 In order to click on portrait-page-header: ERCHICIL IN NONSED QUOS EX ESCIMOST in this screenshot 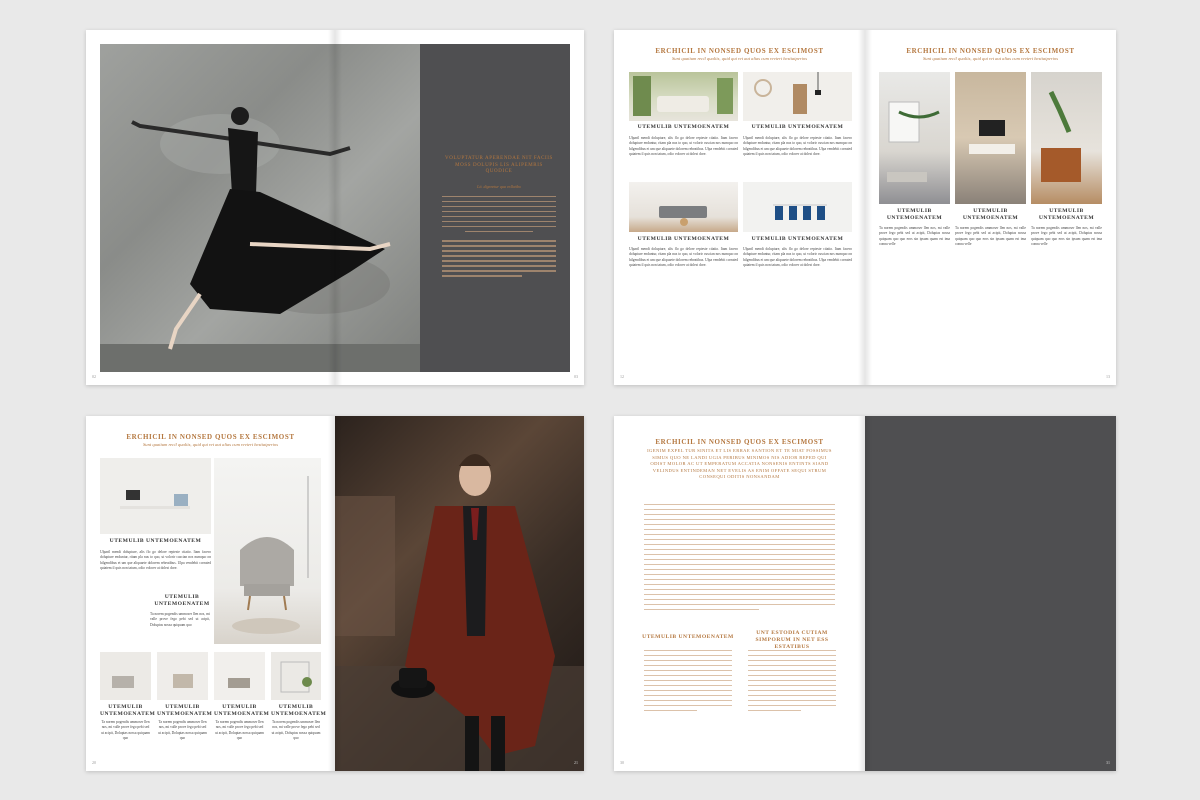, I will do `click(210, 437)`.